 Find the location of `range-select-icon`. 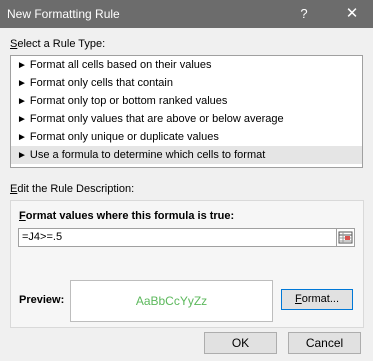

range-select-icon is located at coordinates (345, 237).